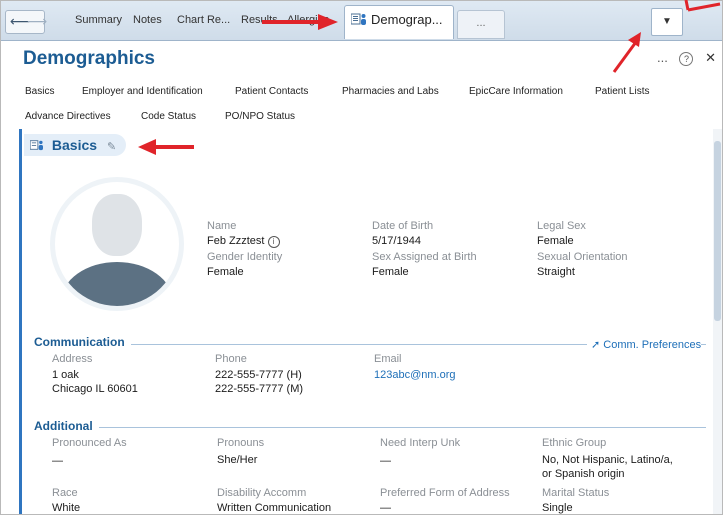  I want to click on basics-card-header: Basics ✎, so click(75, 145).